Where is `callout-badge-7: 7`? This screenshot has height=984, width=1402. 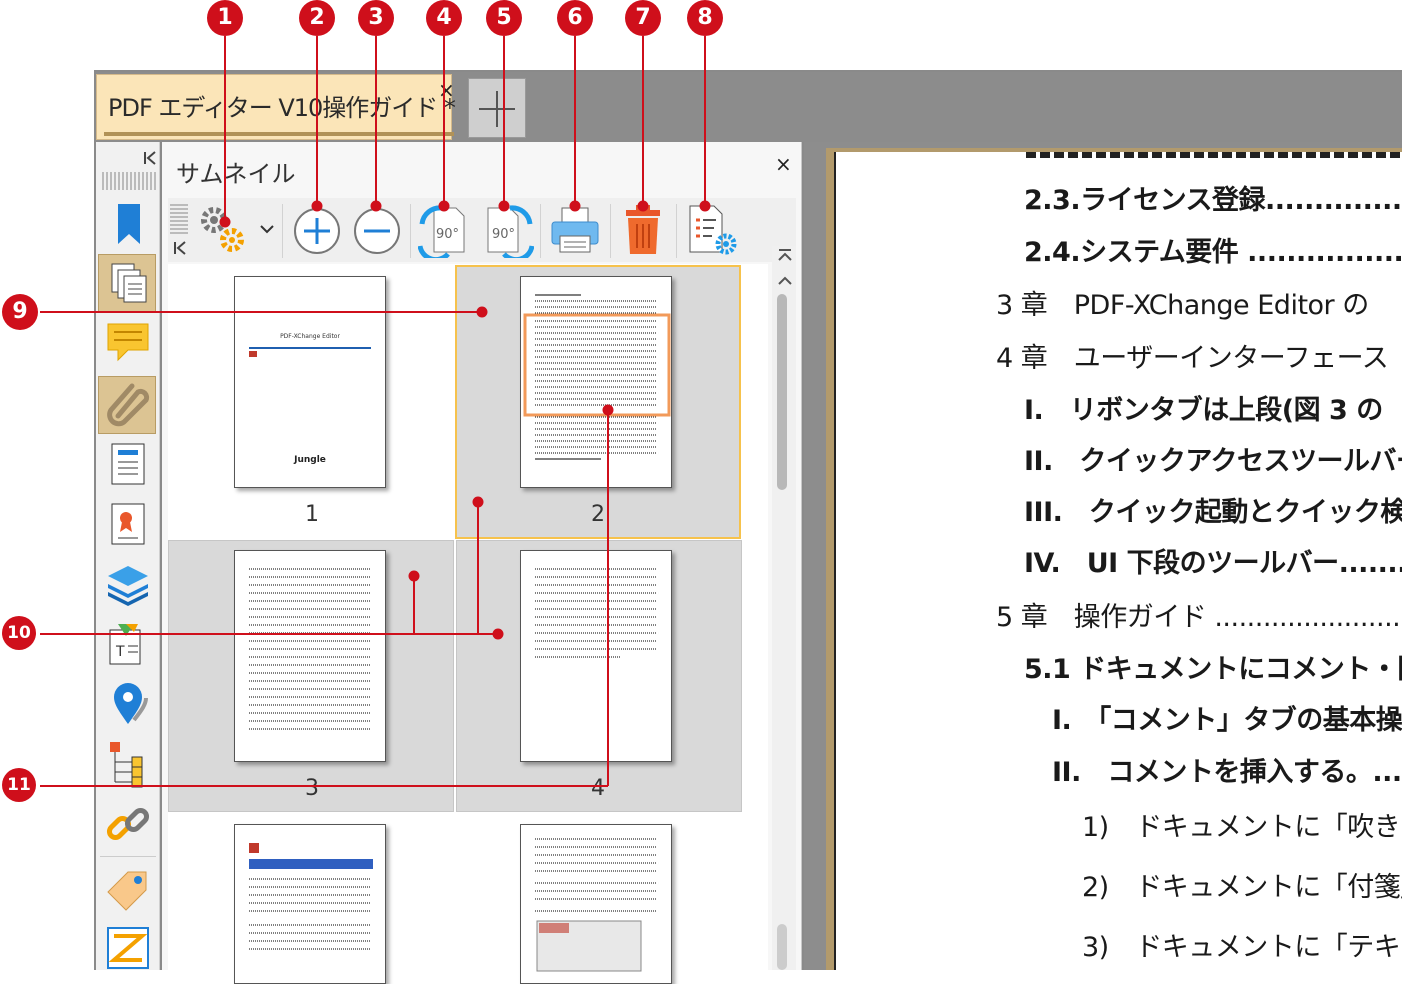 callout-badge-7: 7 is located at coordinates (643, 18).